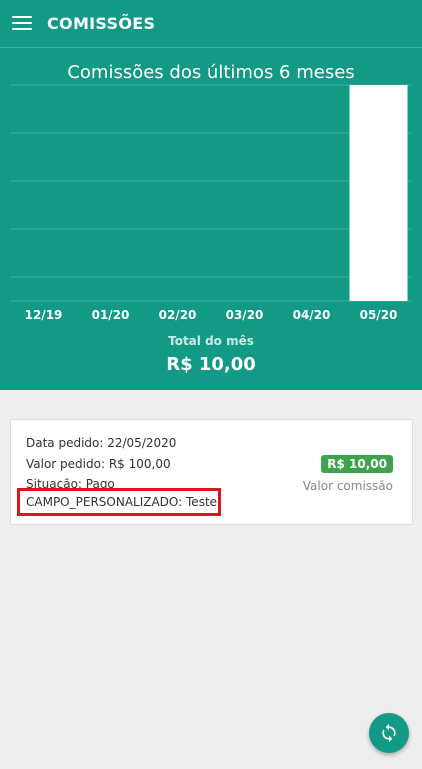  I want to click on month-total-label: Total do mês, so click(211, 341).